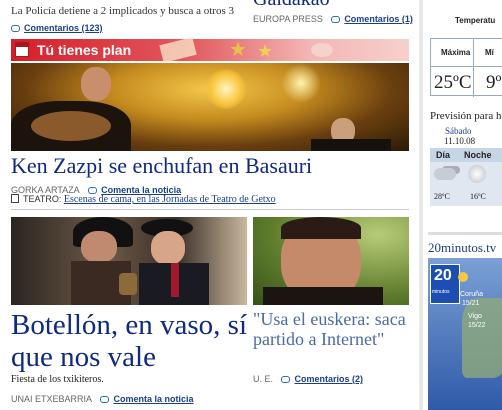 The width and height of the screenshot is (502, 410). What do you see at coordinates (153, 399) in the screenshot?
I see `botellon-comment-link: Comenta la noticia` at bounding box center [153, 399].